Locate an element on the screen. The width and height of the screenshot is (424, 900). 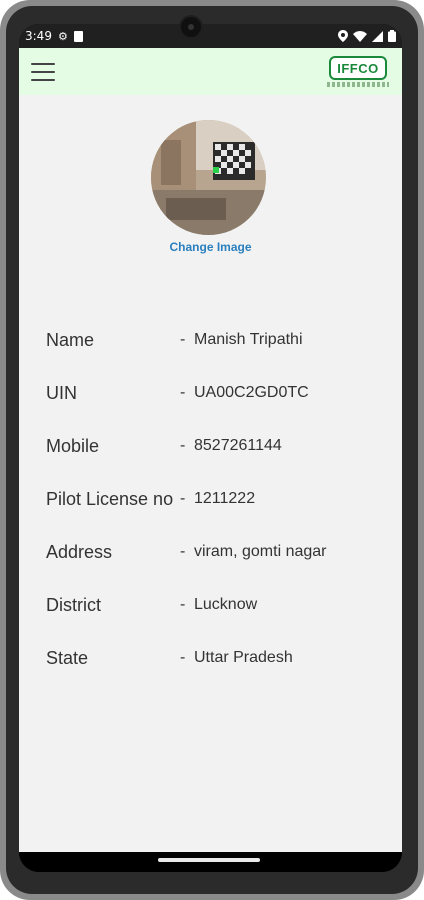
avatar-photo is located at coordinates (208, 177).